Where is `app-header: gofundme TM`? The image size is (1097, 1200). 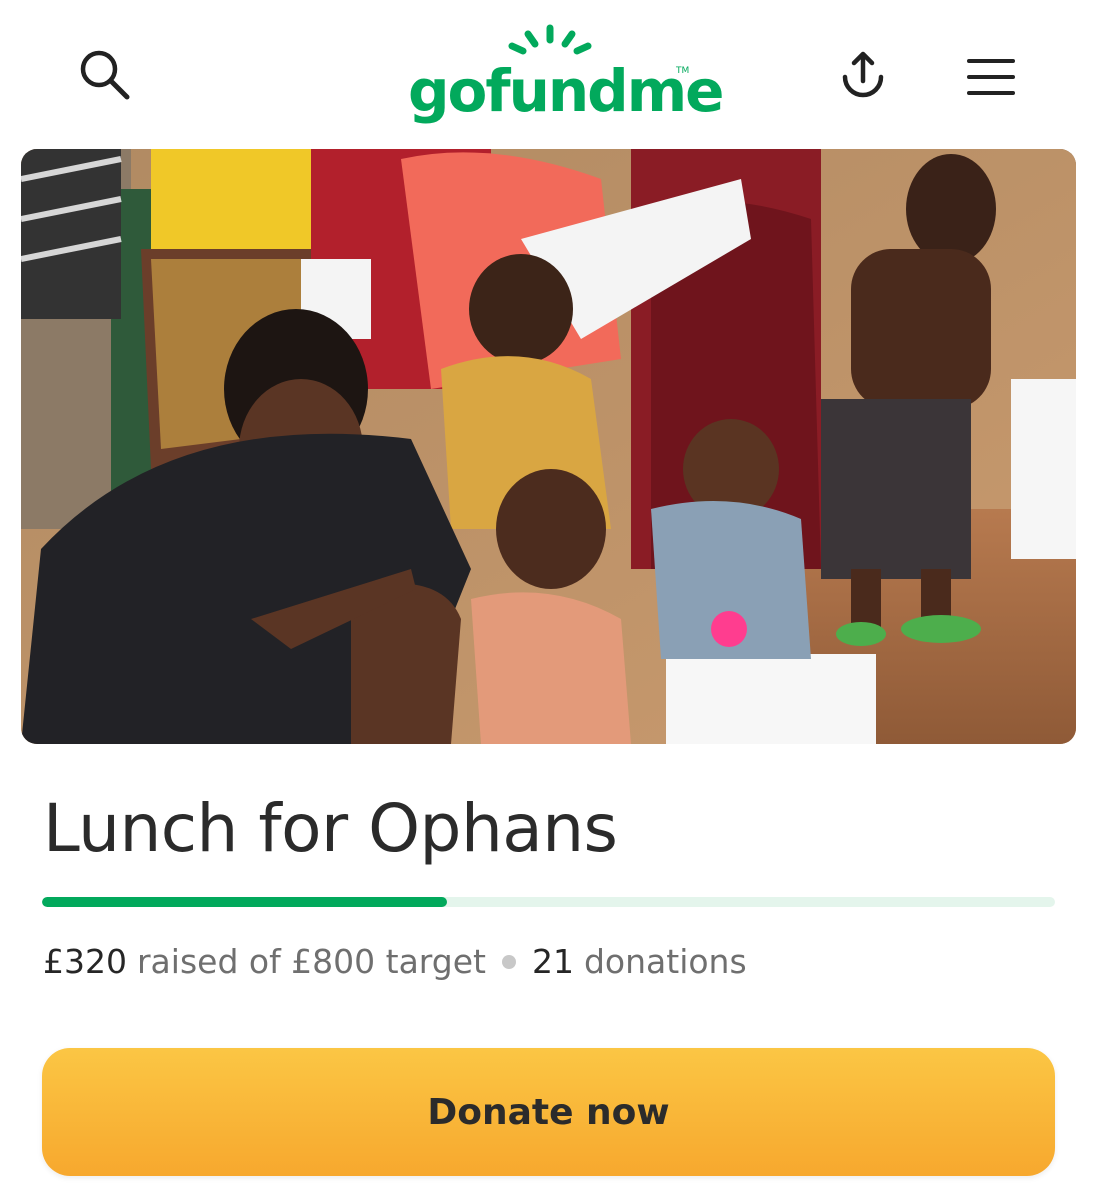 app-header: gofundme TM is located at coordinates (548, 72).